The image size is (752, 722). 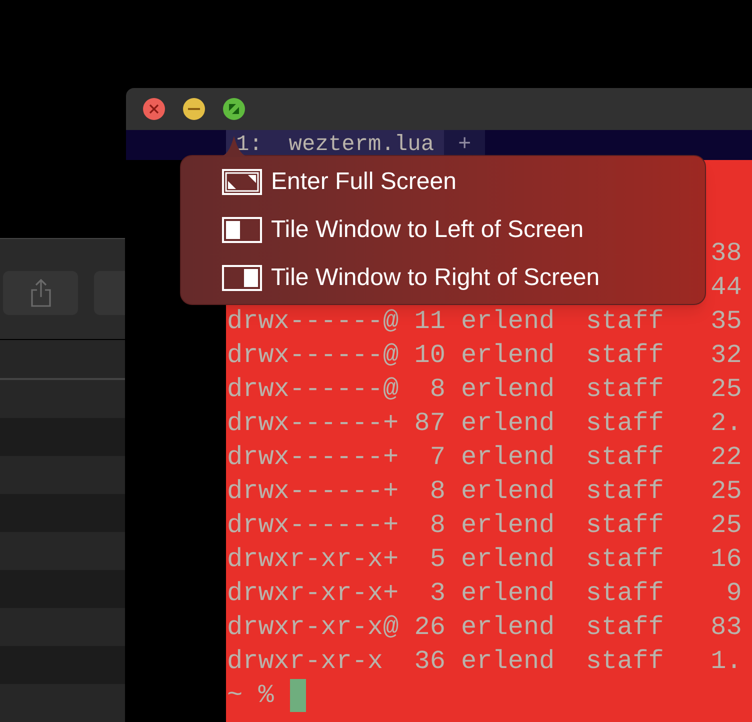 What do you see at coordinates (726, 287) in the screenshot?
I see `terminal-line: 44` at bounding box center [726, 287].